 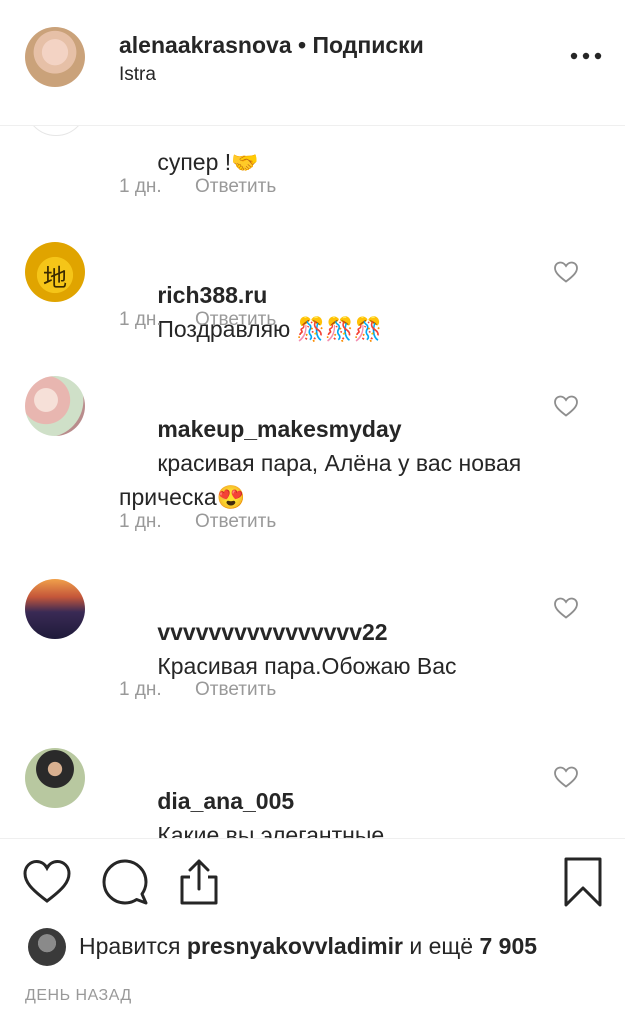 I want to click on commenter-avatar: 地, so click(x=55, y=272).